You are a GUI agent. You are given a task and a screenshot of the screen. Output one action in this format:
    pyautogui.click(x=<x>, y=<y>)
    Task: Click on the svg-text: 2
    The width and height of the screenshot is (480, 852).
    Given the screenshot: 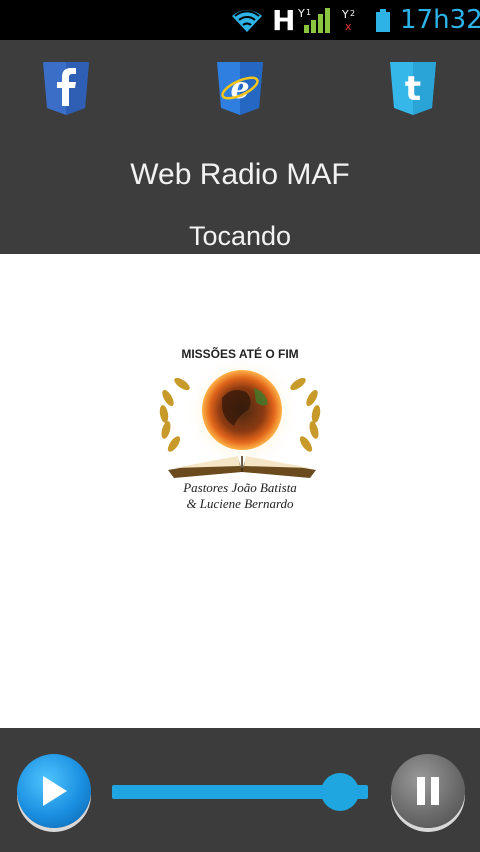 What is the action you would take?
    pyautogui.click(x=352, y=13)
    